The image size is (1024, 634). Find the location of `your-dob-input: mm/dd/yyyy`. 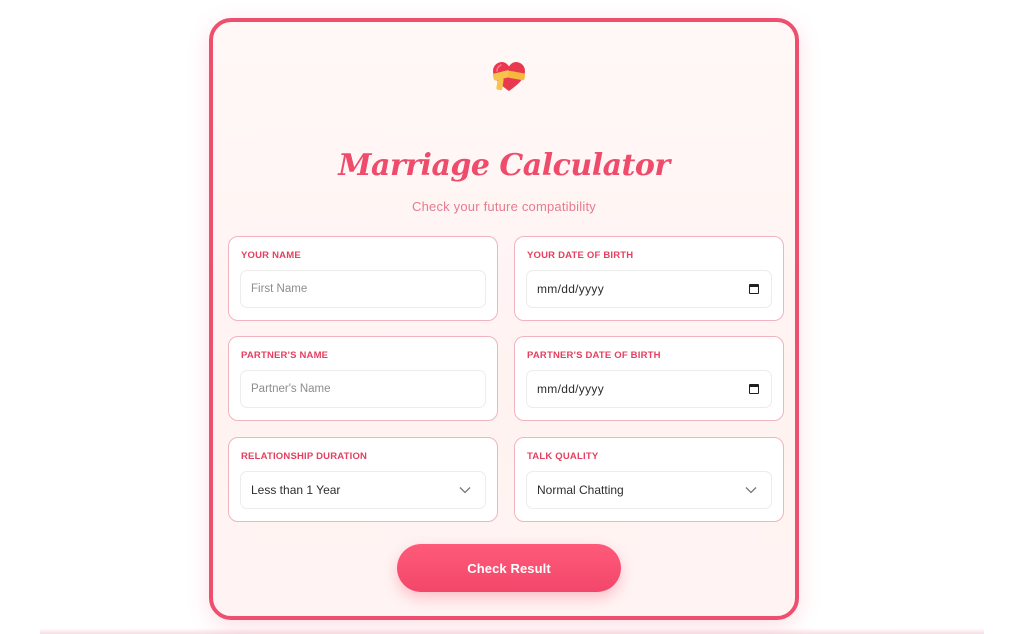

your-dob-input: mm/dd/yyyy is located at coordinates (649, 289).